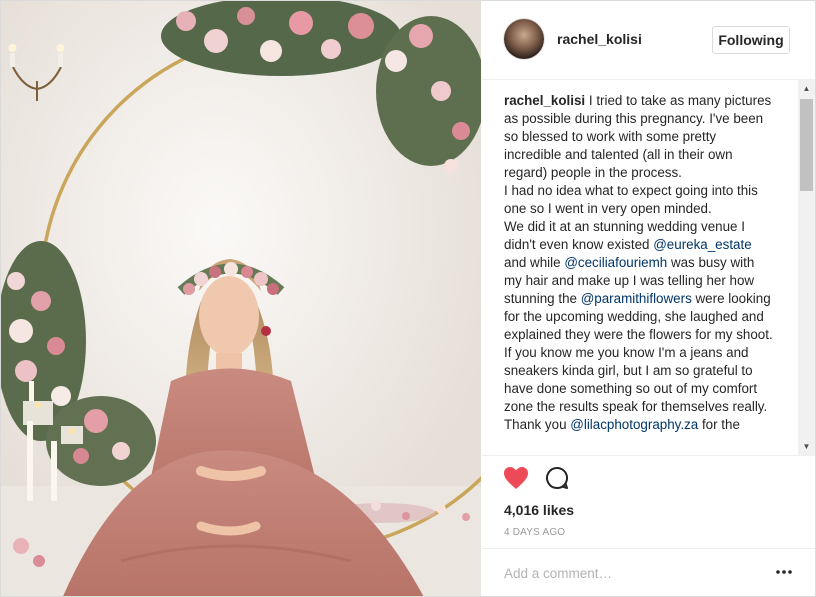 Image resolution: width=816 pixels, height=597 pixels. I want to click on post-timestamp: 4 DAYS AGO, so click(534, 532).